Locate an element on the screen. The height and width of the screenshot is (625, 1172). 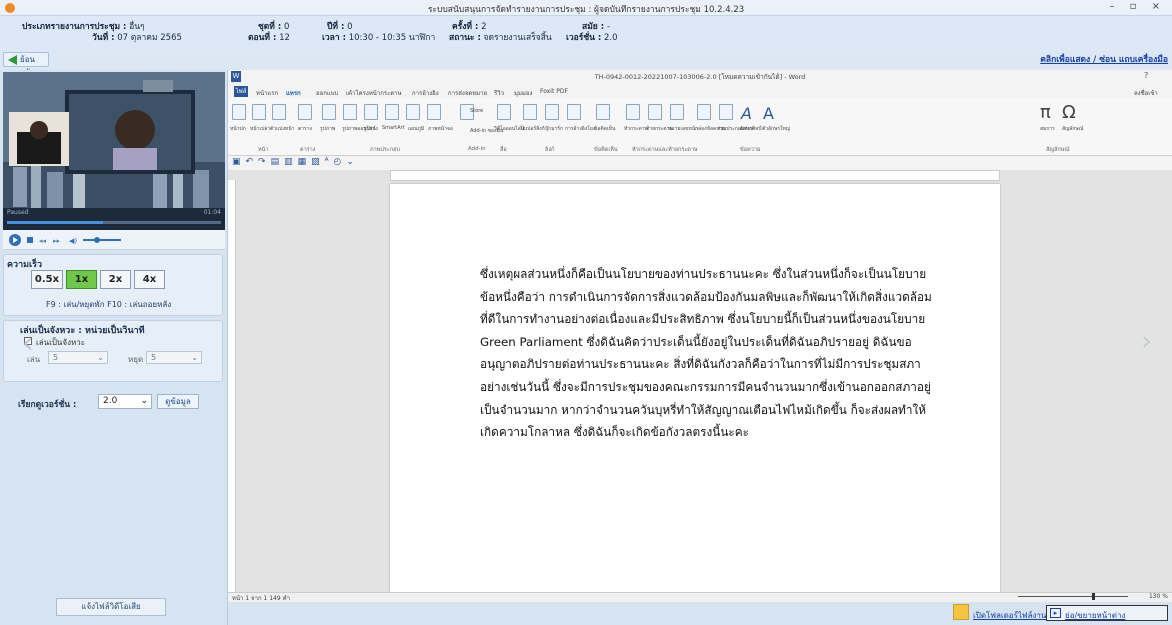
loop-title: เล่นเป็นจังหวะ : หน่วยเป็นวินาที is located at coordinates (82, 331).